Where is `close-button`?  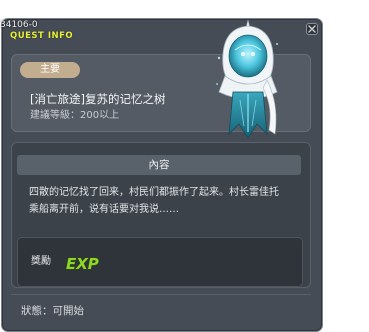
close-button is located at coordinates (312, 29).